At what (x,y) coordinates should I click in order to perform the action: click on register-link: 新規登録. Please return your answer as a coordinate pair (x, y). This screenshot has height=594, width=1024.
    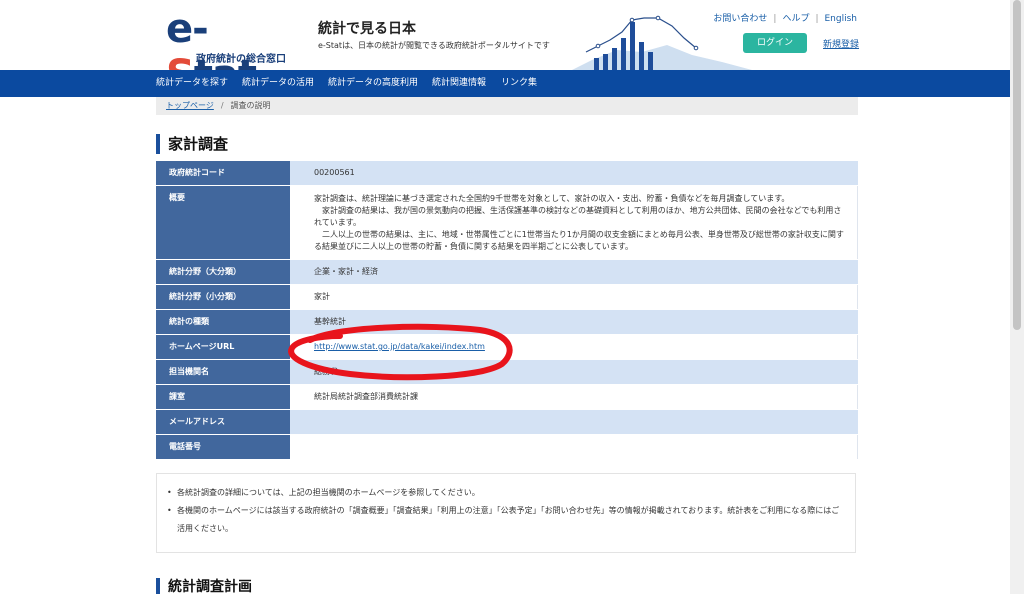
    Looking at the image, I should click on (841, 43).